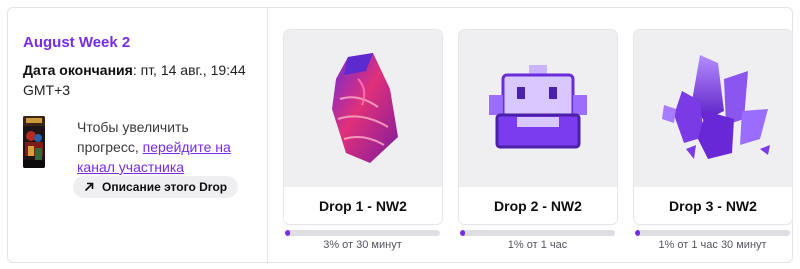  I want to click on end-date-label: Дата окончания, so click(78, 70).